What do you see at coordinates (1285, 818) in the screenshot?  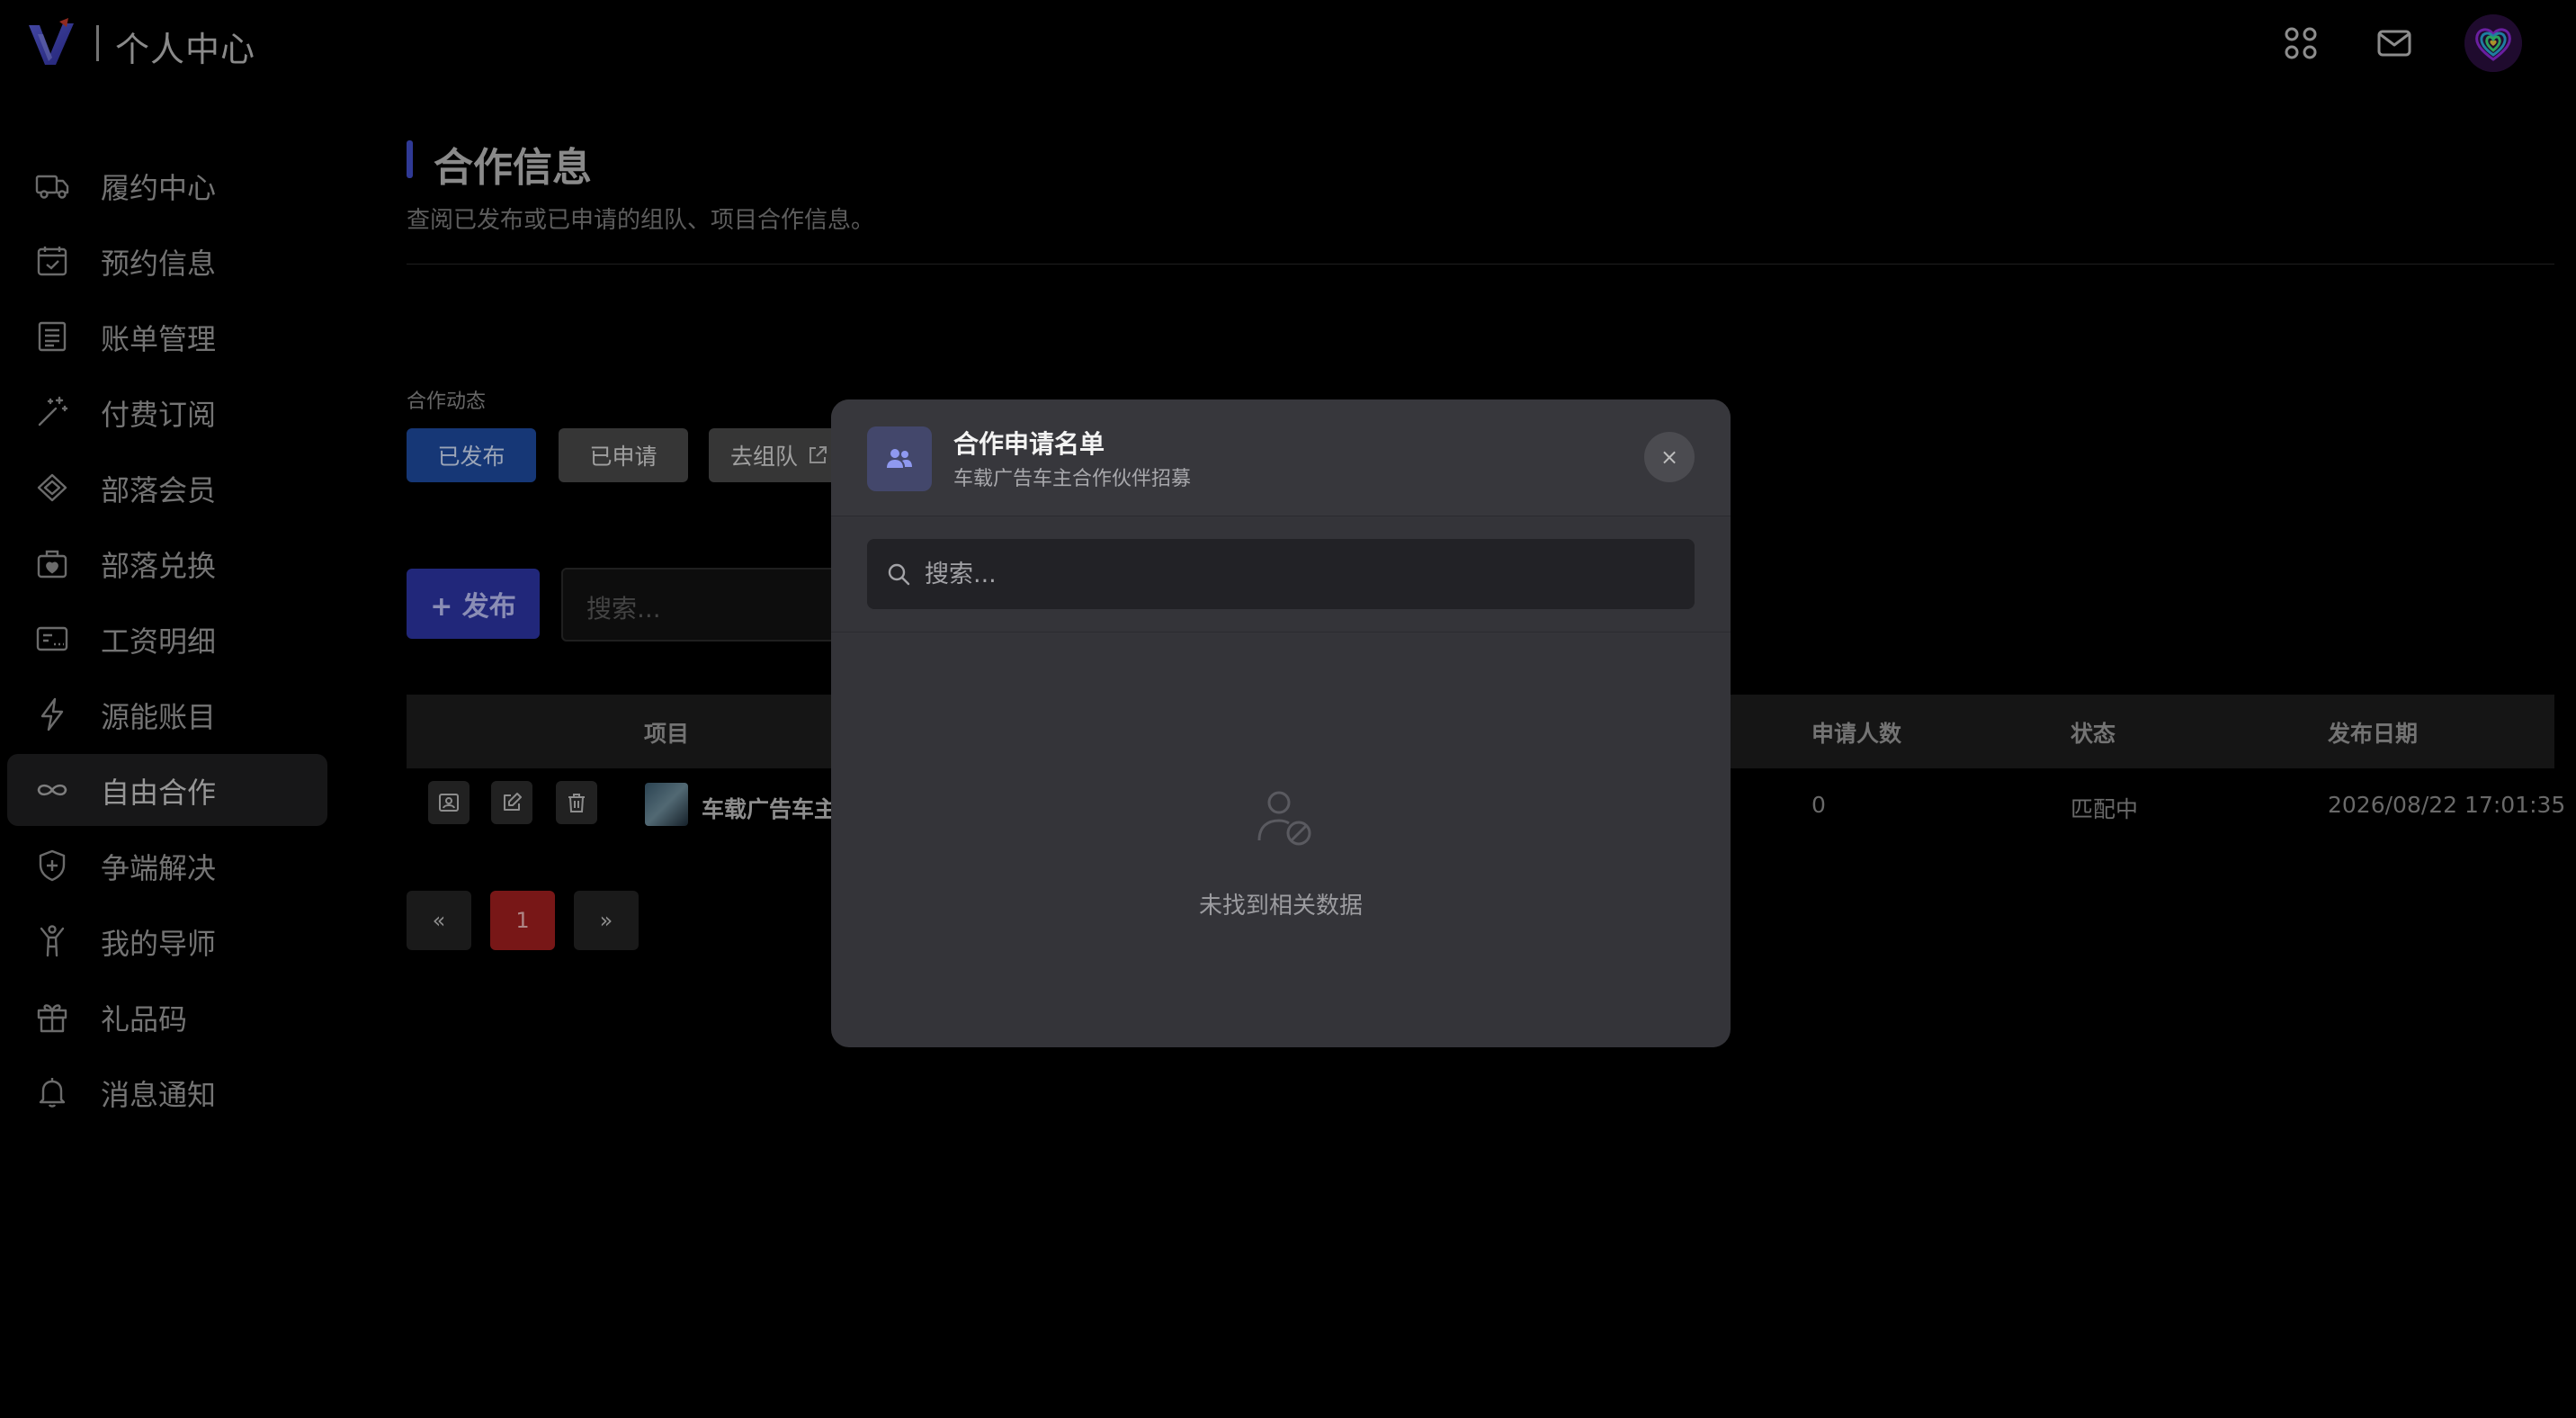 I see `user-not-found-icon` at bounding box center [1285, 818].